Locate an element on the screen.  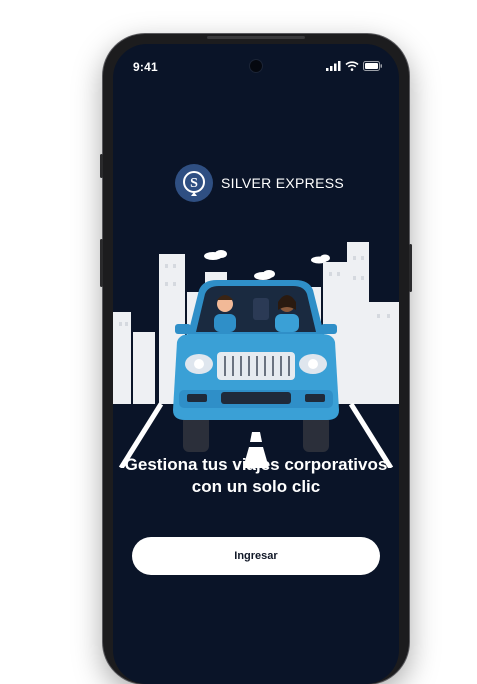
brand-logo: S SILVER EXPRESS is located at coordinates (259, 183).